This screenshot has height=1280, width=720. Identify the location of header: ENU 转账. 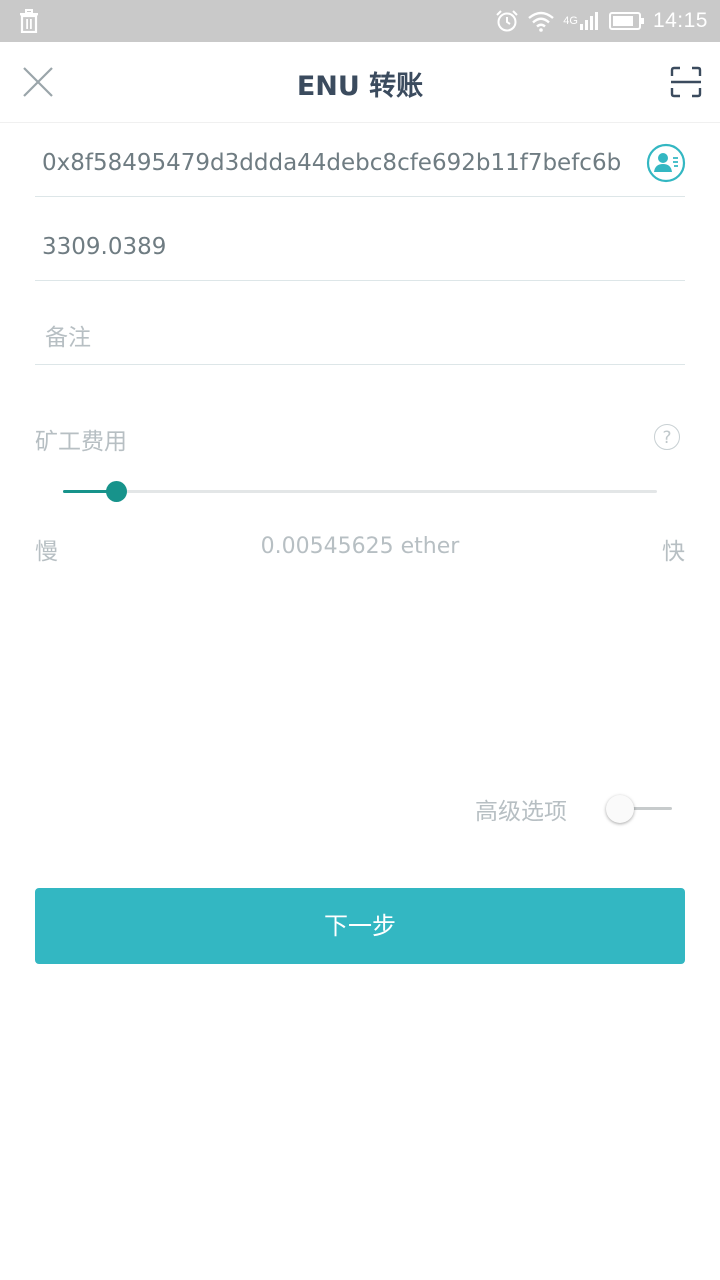
(360, 82).